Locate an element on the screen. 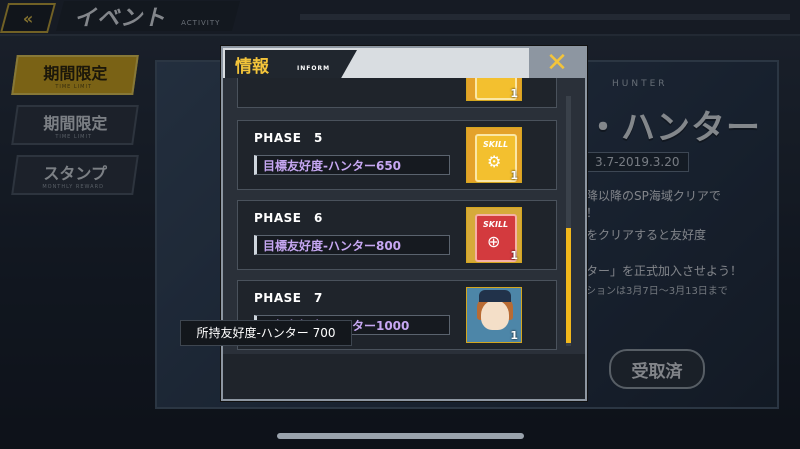 Image resolution: width=800 pixels, height=449 pixels. phase-row: PHASE 6 目標友好度-ハンター800 SKILL ⊕ 1 is located at coordinates (397, 235).